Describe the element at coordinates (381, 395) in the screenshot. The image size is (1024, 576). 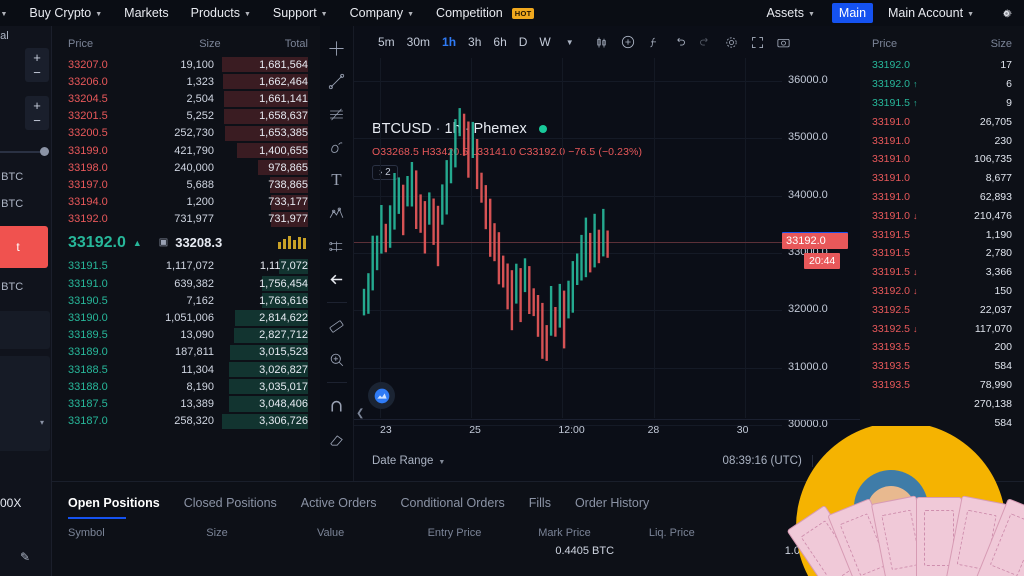
I see `chart-style-fab` at that location.